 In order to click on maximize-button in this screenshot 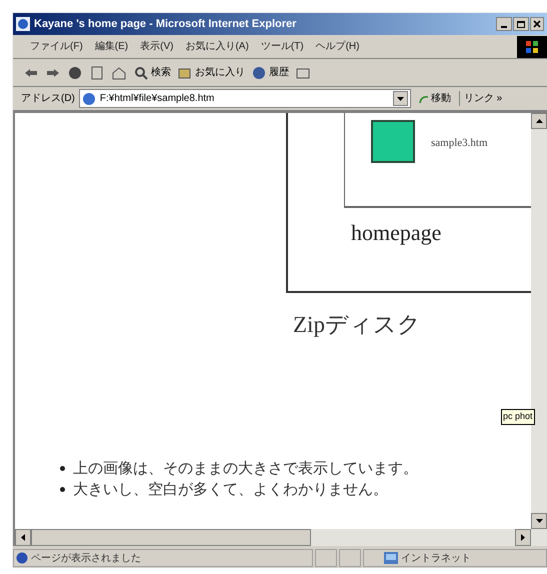, I will do `click(521, 24)`.